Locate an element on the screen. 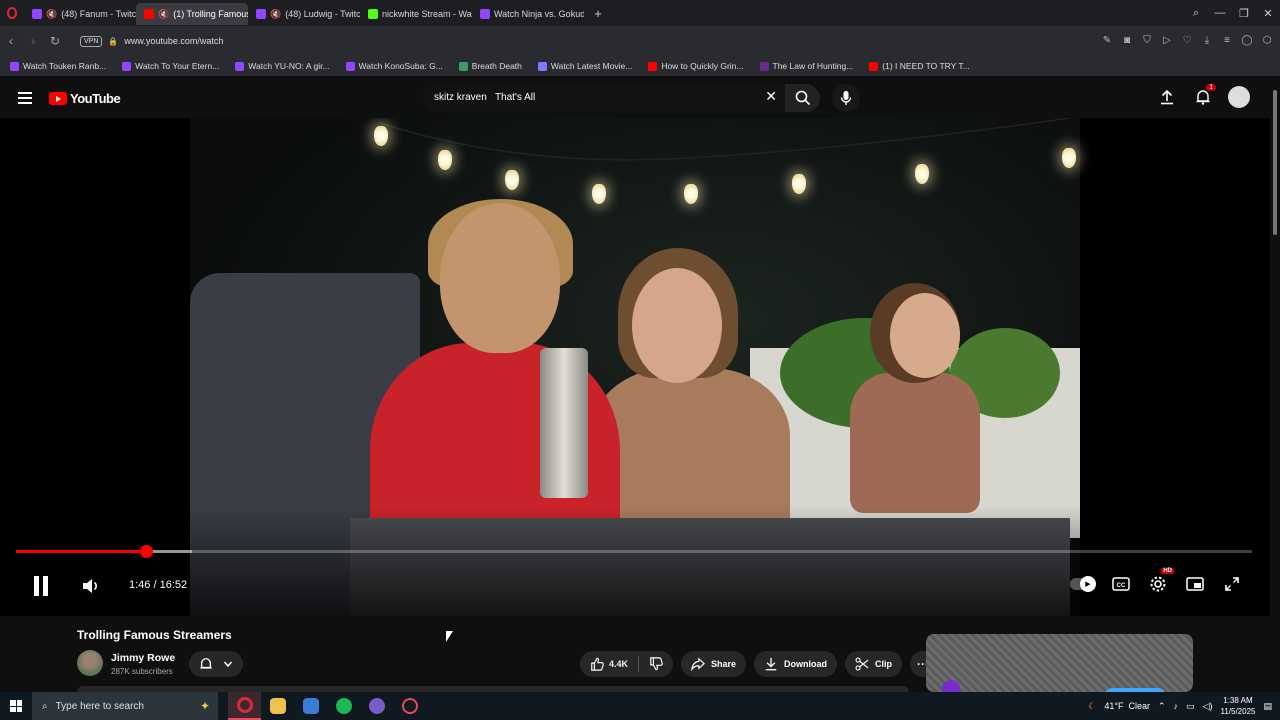 The image size is (1280, 720). clip-button: Clip is located at coordinates (874, 664).